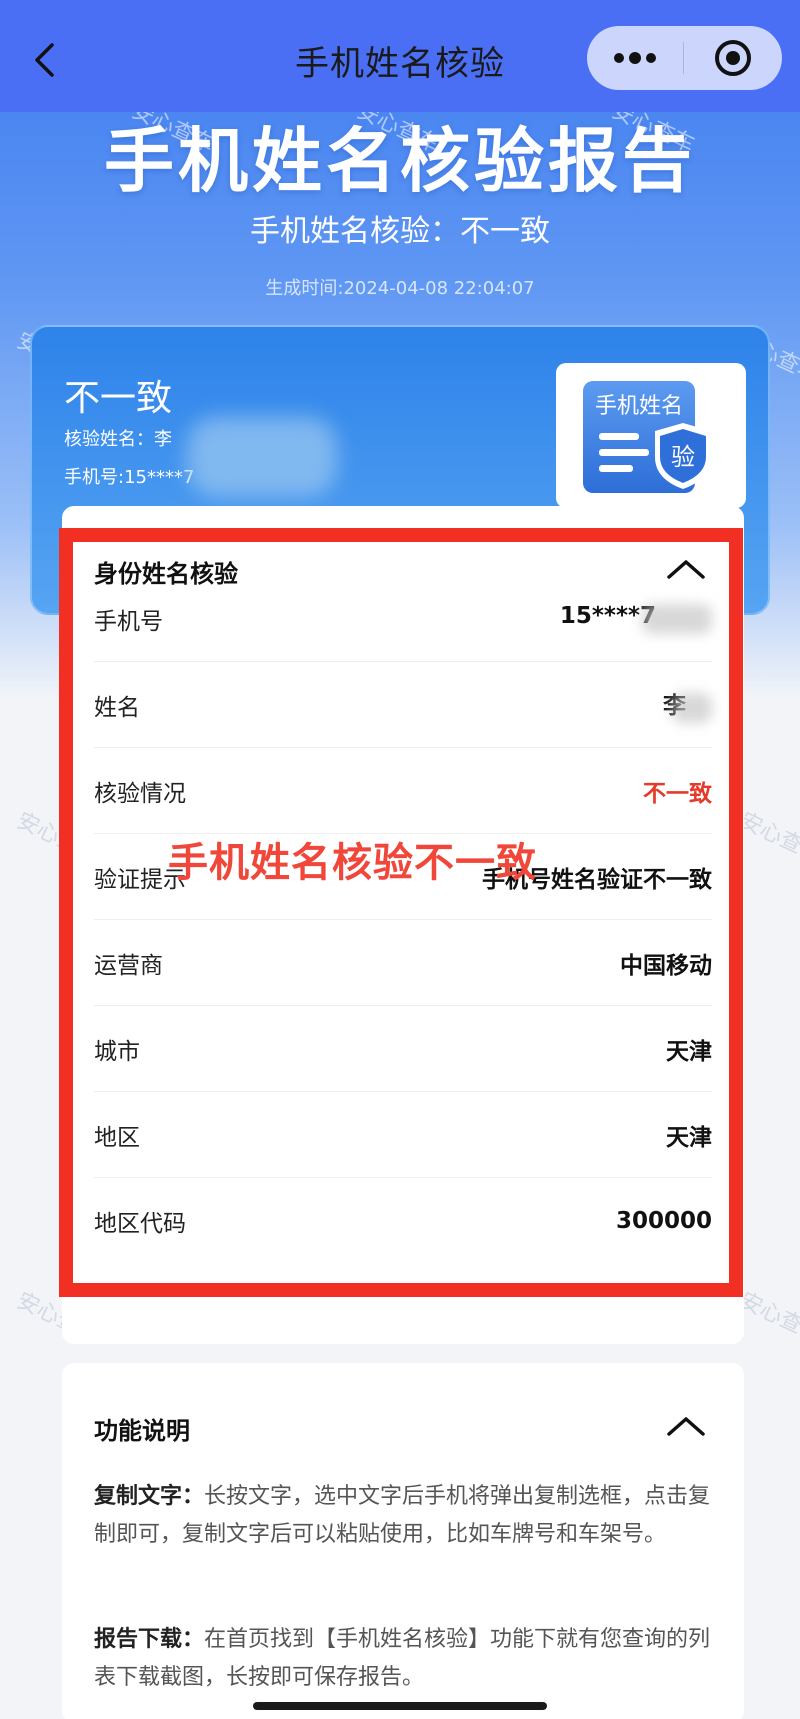 The image size is (800, 1719). I want to click on row-name: 姓名 李, so click(403, 705).